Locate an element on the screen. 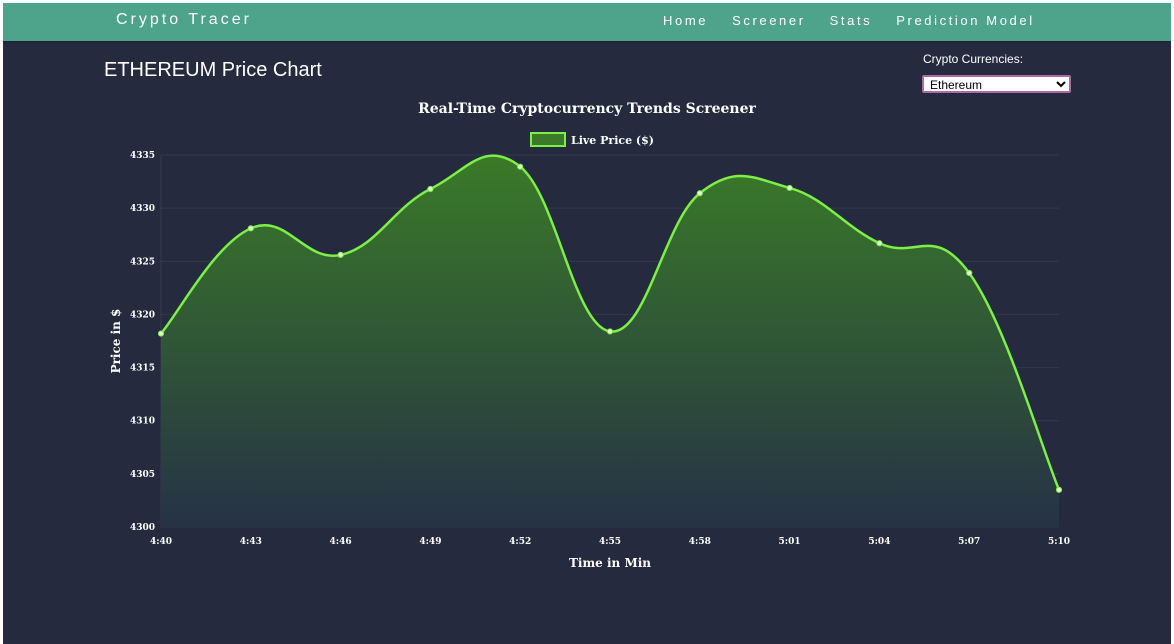 The height and width of the screenshot is (644, 1174). x-tick-label: 4:43 is located at coordinates (251, 542).